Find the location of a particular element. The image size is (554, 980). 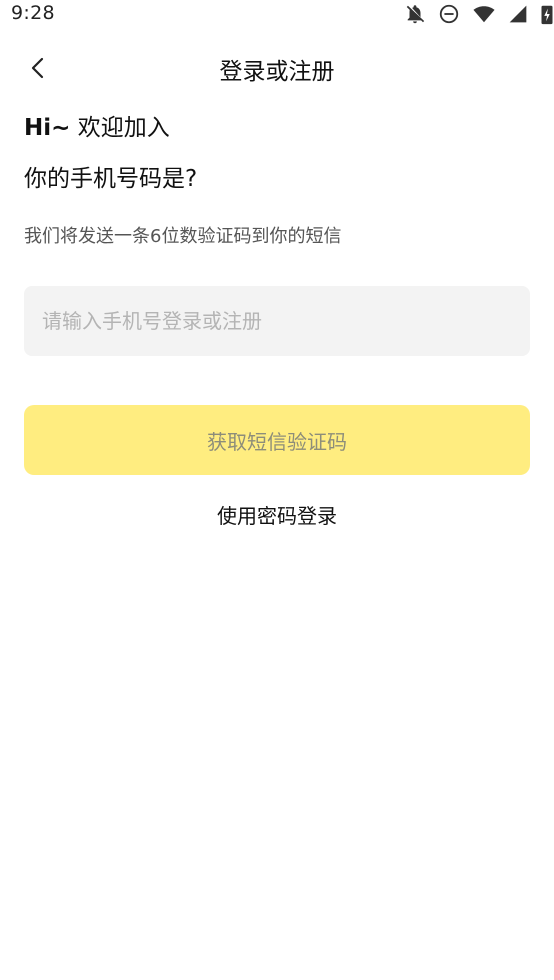

page-title: 登录或注册 is located at coordinates (277, 72).